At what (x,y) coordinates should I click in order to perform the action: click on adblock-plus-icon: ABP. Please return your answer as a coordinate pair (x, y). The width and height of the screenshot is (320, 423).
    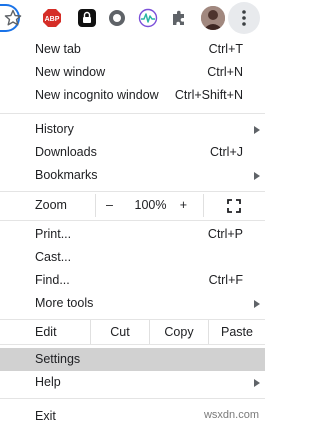
    Looking at the image, I should click on (52, 18).